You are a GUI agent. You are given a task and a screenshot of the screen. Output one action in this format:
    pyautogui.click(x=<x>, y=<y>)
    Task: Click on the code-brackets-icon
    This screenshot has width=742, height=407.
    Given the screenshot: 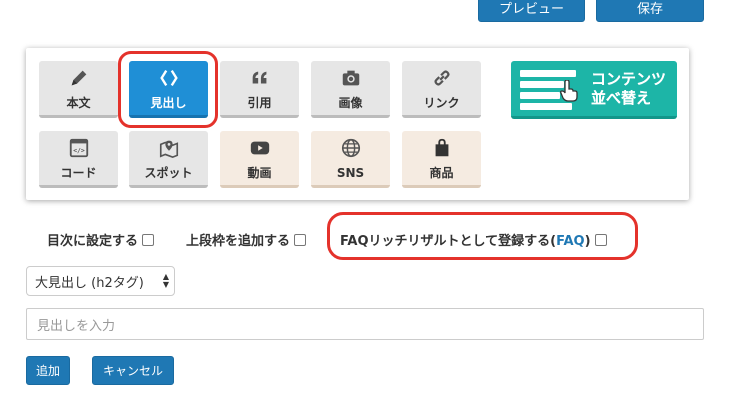 What is the action you would take?
    pyautogui.click(x=169, y=79)
    